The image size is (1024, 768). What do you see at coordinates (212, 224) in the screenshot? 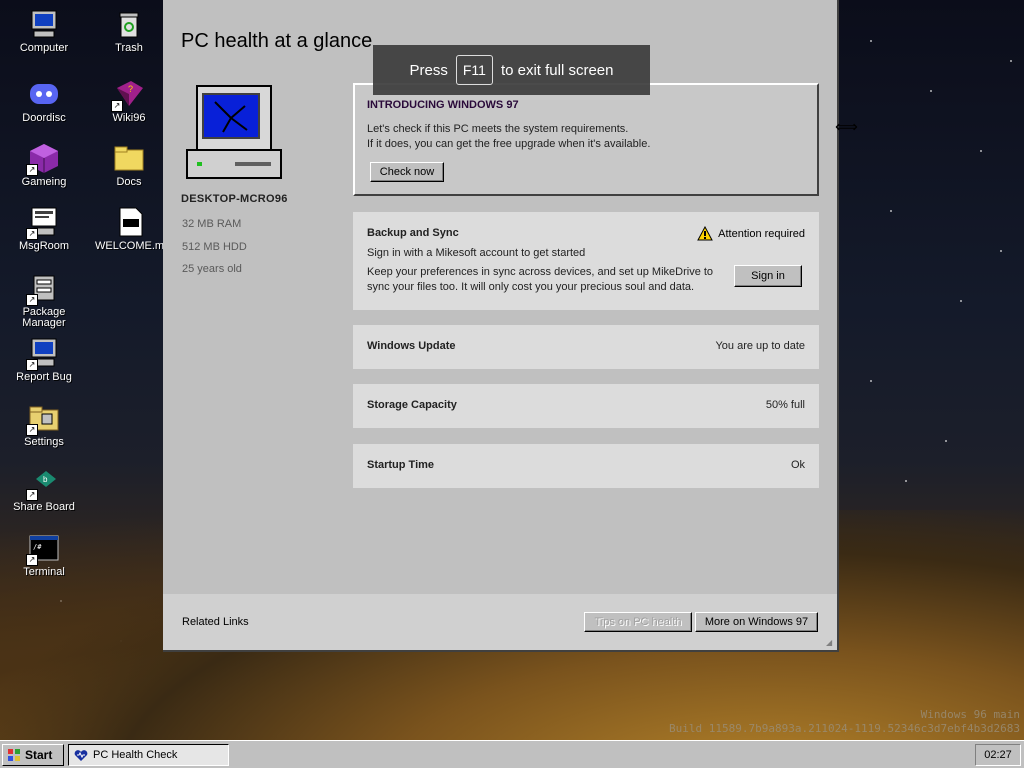
I see `ram-spec: 32 MB RAM` at bounding box center [212, 224].